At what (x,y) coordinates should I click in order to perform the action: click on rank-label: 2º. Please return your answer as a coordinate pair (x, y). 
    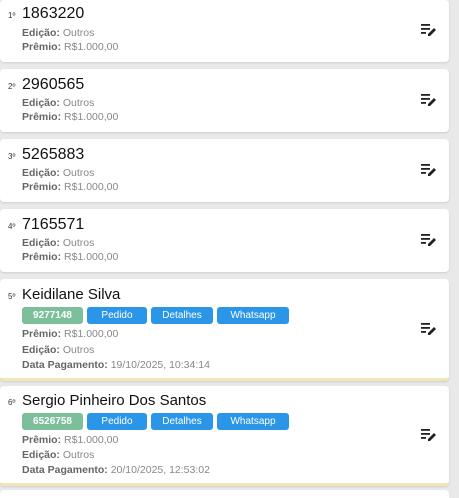
    Looking at the image, I should click on (12, 86).